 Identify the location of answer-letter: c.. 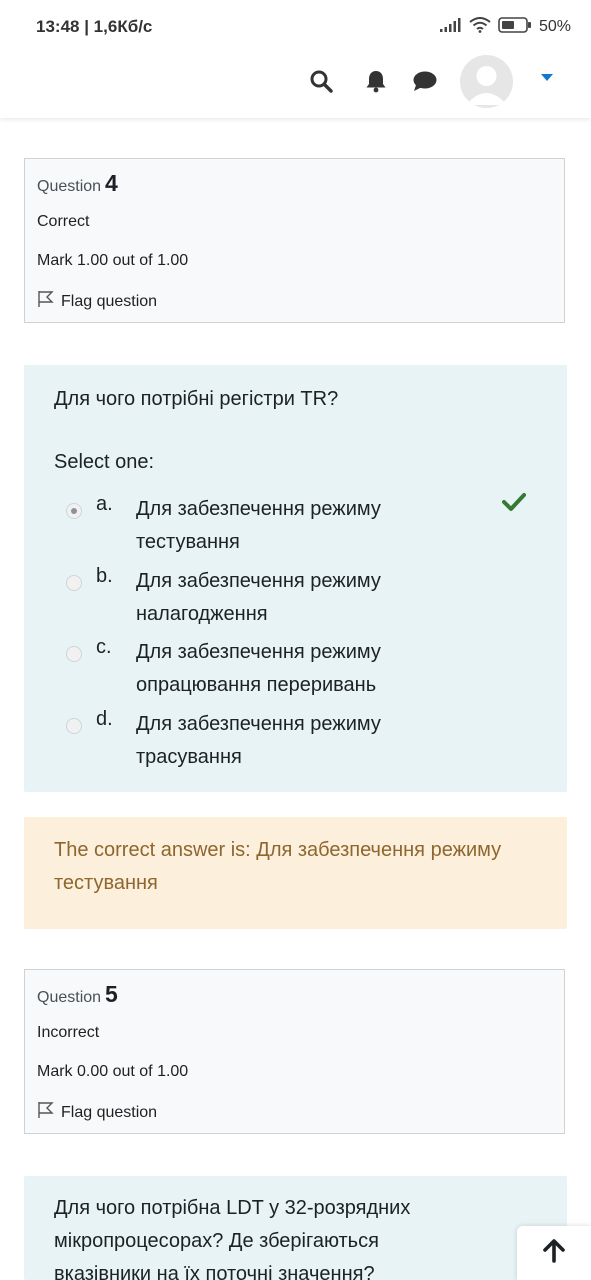
(104, 647).